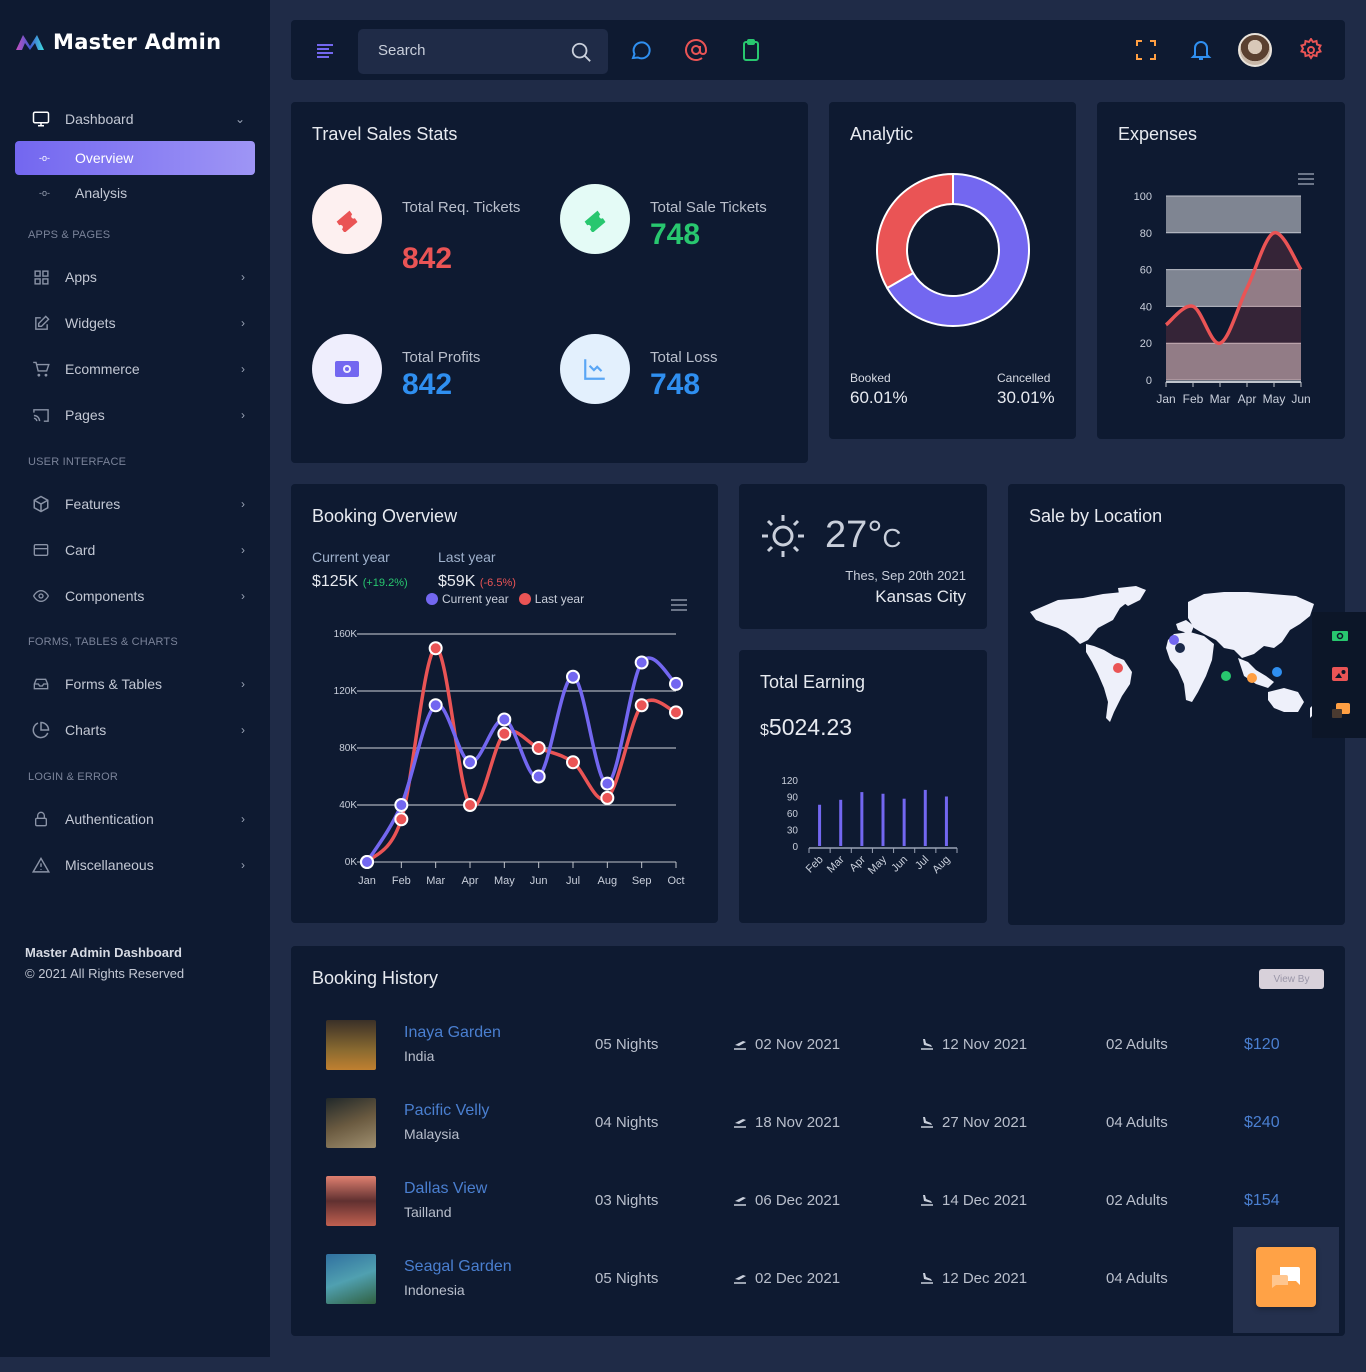 The width and height of the screenshot is (1366, 1372). What do you see at coordinates (1291, 979) in the screenshot?
I see `view-by-button: View By` at bounding box center [1291, 979].